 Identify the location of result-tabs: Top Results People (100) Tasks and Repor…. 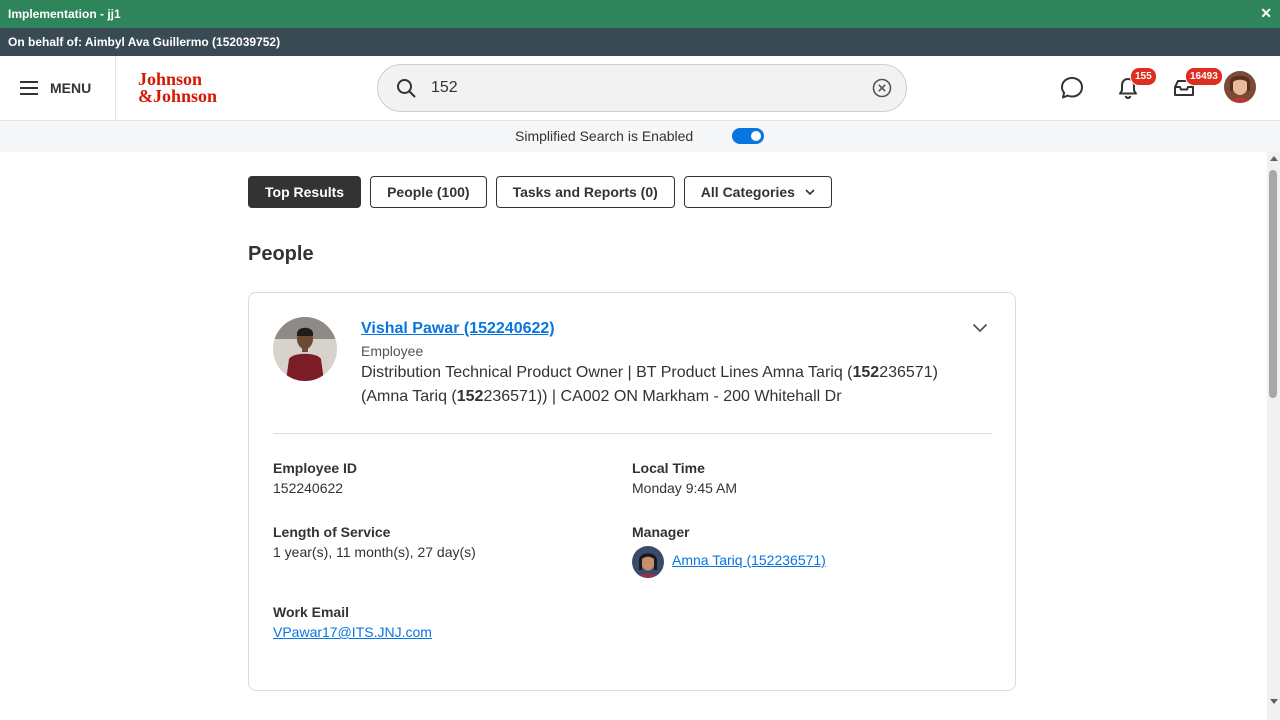
(544, 192).